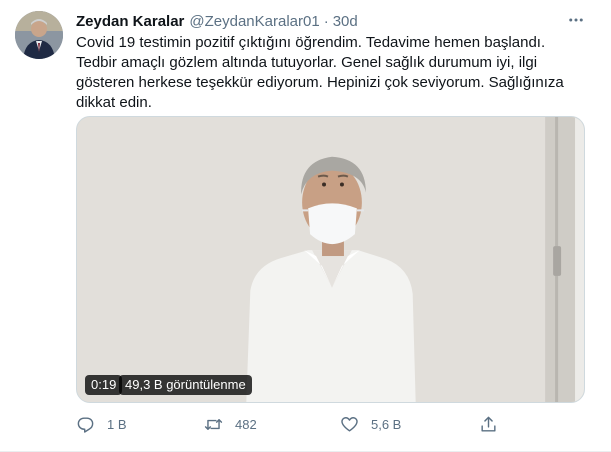  What do you see at coordinates (213, 424) in the screenshot?
I see `retweet-icon` at bounding box center [213, 424].